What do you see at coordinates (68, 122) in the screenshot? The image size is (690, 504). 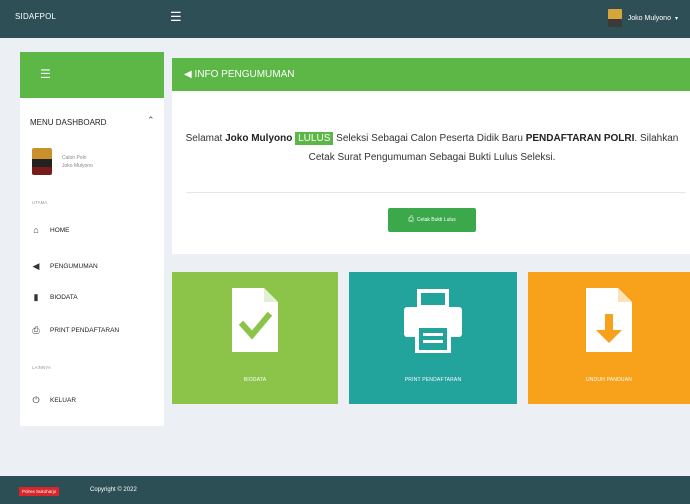 I see `menu-title: MENU DASHBOARD` at bounding box center [68, 122].